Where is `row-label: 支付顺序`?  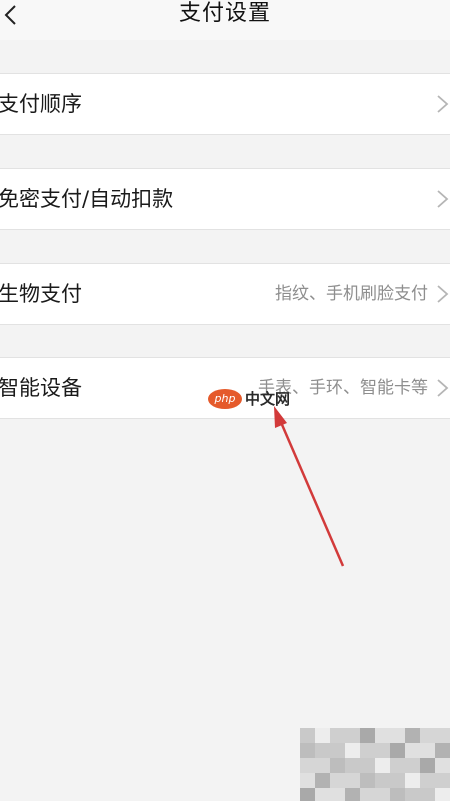
row-label: 支付顺序 is located at coordinates (41, 104).